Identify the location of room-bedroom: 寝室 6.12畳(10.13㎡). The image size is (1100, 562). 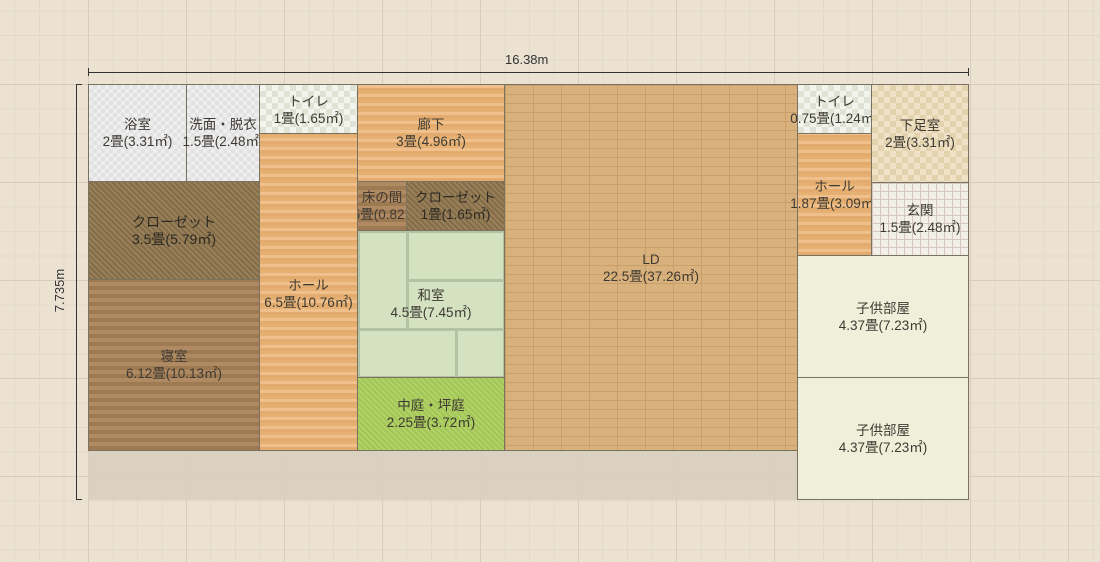
(174, 365).